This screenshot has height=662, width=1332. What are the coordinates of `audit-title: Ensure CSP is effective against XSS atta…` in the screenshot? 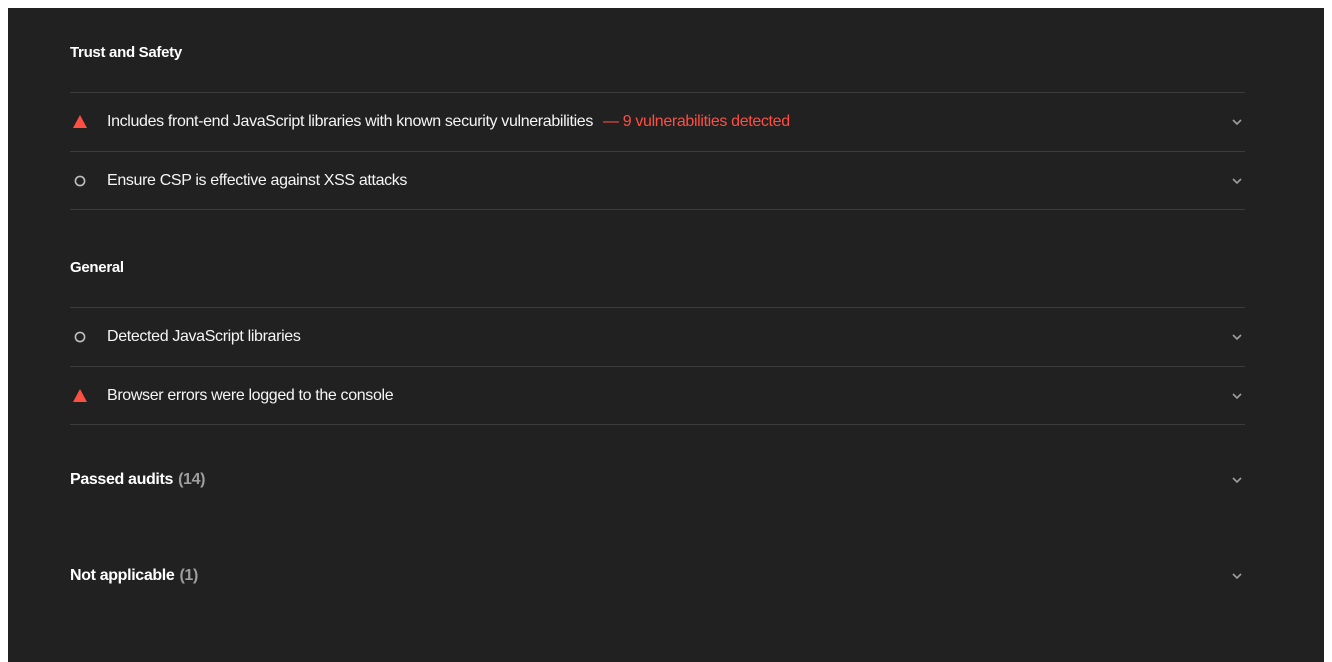 It's located at (257, 180).